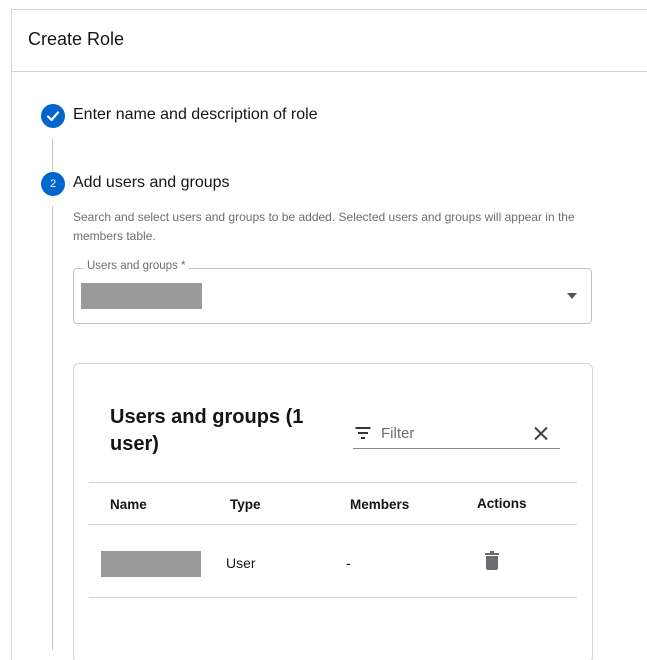 This screenshot has height=660, width=647. I want to click on chevron-down-icon, so click(572, 296).